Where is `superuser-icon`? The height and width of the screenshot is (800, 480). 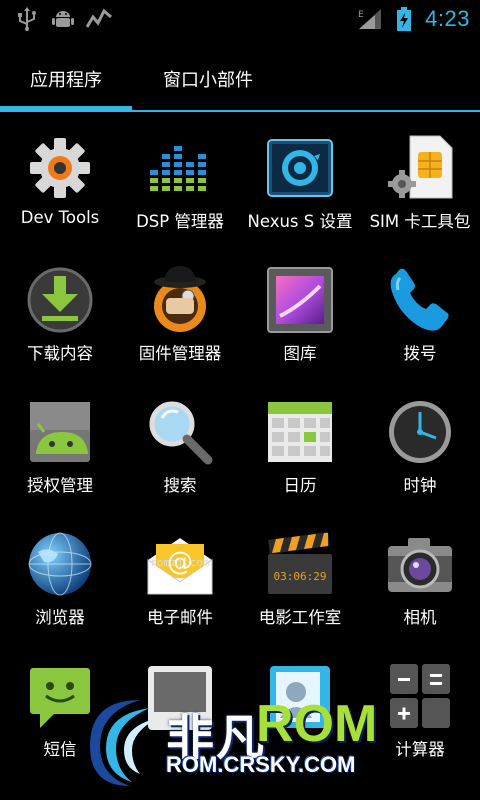 superuser-icon is located at coordinates (60, 432).